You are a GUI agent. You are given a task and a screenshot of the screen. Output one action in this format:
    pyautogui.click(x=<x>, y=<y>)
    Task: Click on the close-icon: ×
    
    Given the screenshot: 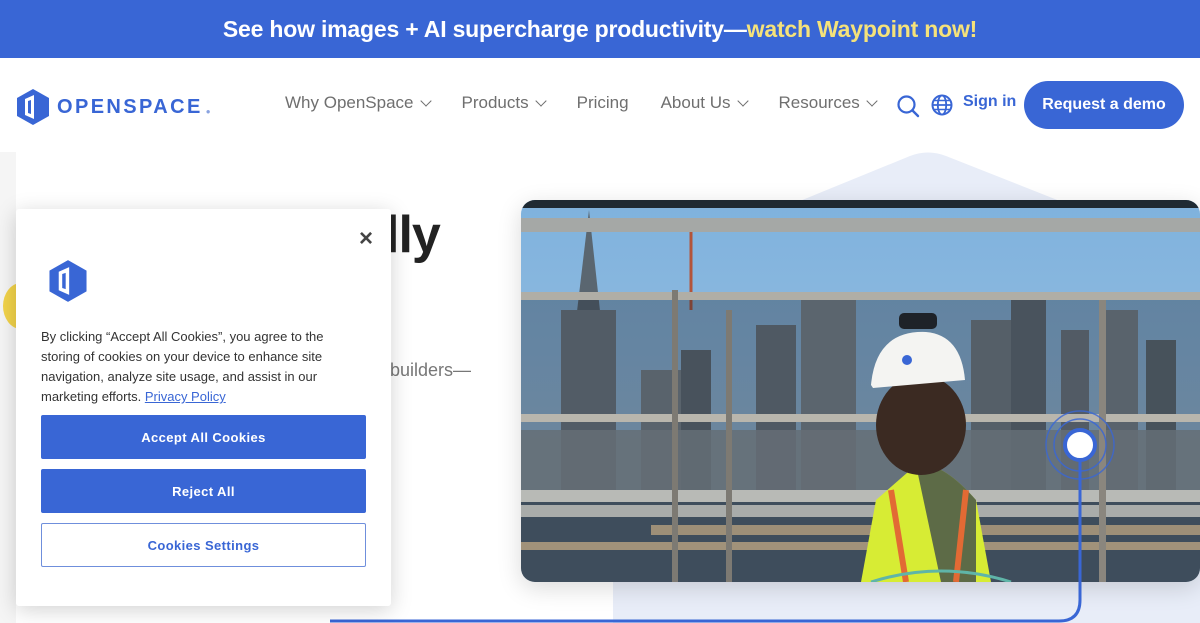 What is the action you would take?
    pyautogui.click(x=366, y=239)
    